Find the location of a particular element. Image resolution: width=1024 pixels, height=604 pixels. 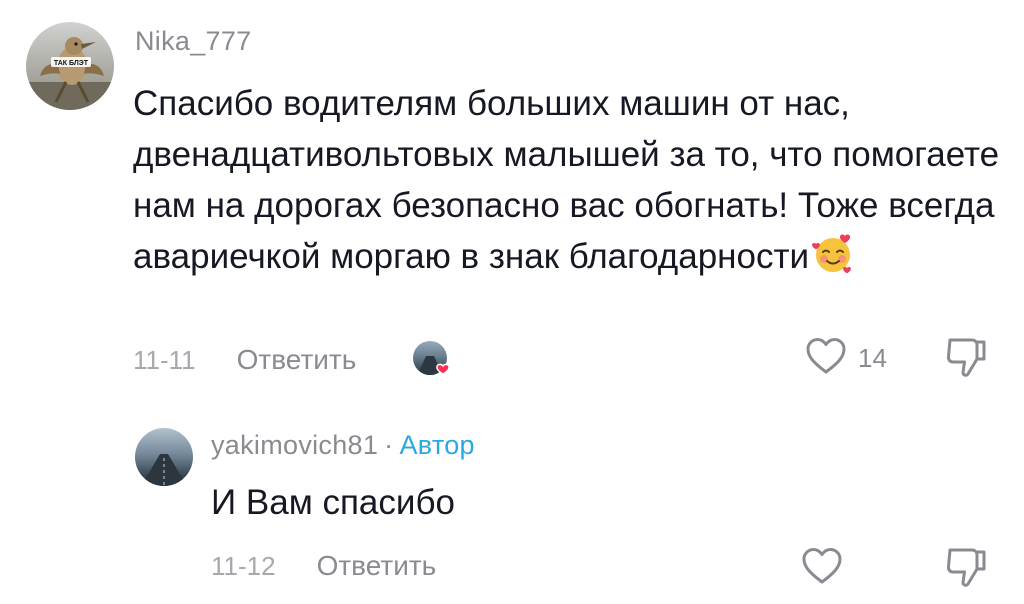

comment-username: Nika_777 is located at coordinates (193, 41).